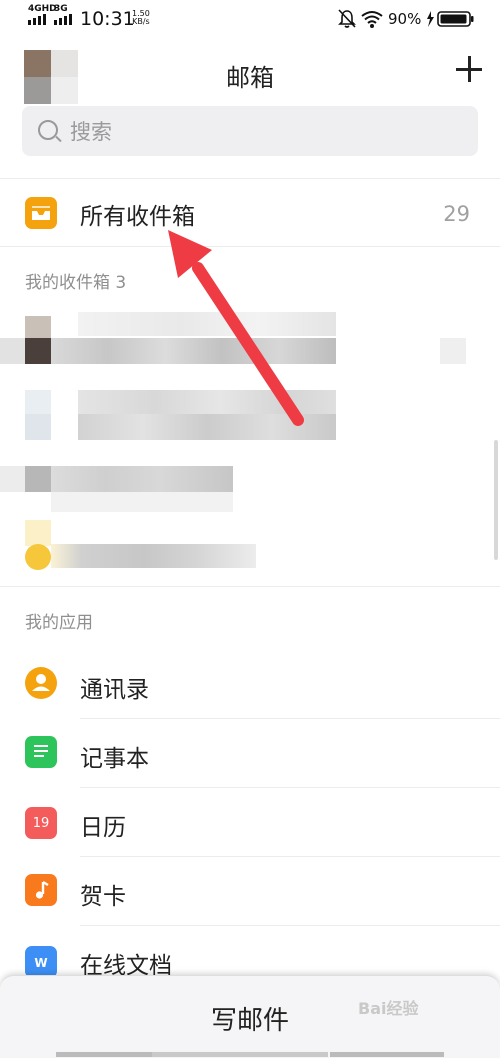 This screenshot has height=1058, width=500. What do you see at coordinates (388, 1008) in the screenshot?
I see `watermark: Bai经验` at bounding box center [388, 1008].